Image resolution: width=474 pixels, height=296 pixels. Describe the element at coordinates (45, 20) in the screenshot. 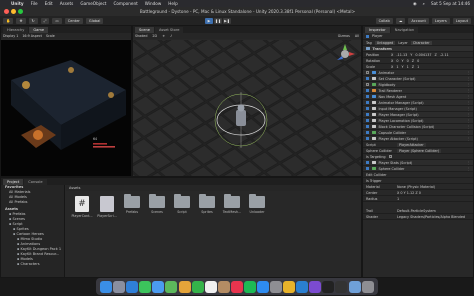

I see `scale-tool-button: ⤢` at that location.